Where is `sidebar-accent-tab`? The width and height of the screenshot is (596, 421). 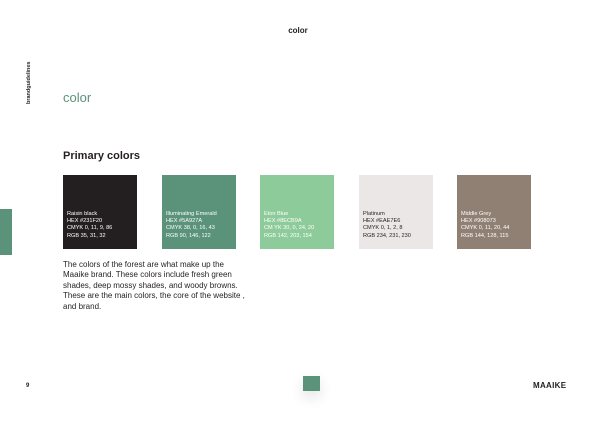
sidebar-accent-tab is located at coordinates (6, 232).